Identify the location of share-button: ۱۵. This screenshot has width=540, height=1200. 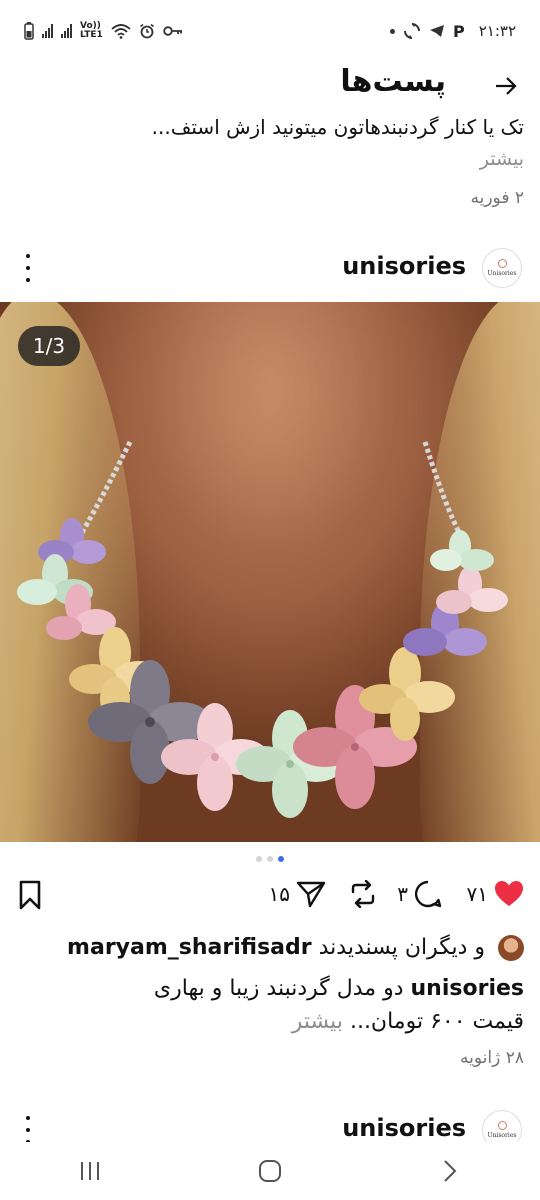
(297, 894).